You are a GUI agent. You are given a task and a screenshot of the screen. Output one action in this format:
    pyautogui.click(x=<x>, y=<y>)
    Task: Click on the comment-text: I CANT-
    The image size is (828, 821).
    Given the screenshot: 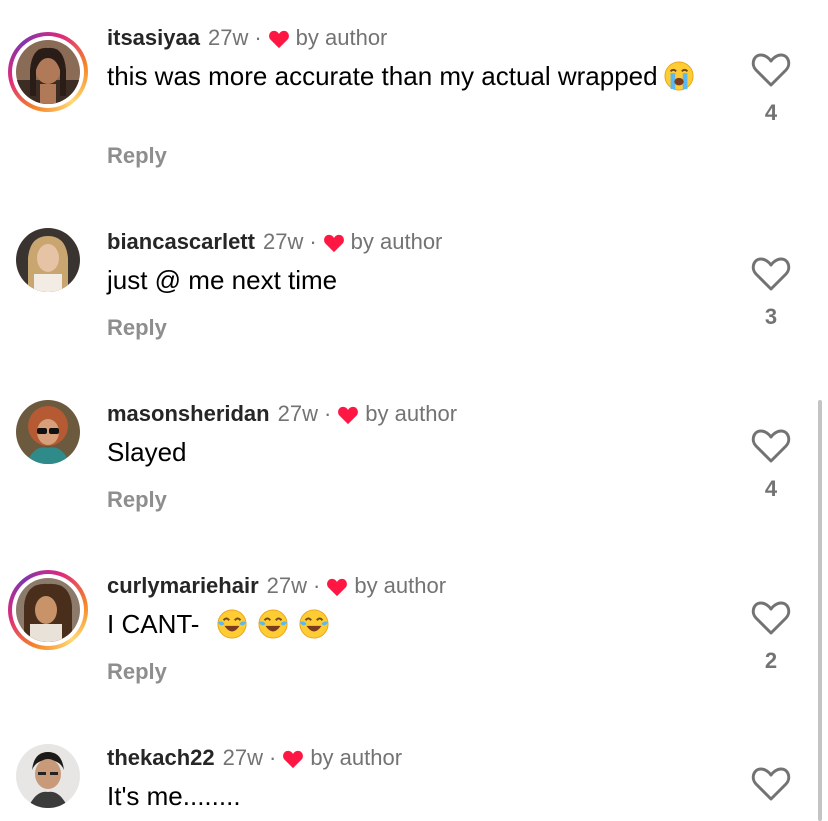 What is the action you would take?
    pyautogui.click(x=407, y=624)
    